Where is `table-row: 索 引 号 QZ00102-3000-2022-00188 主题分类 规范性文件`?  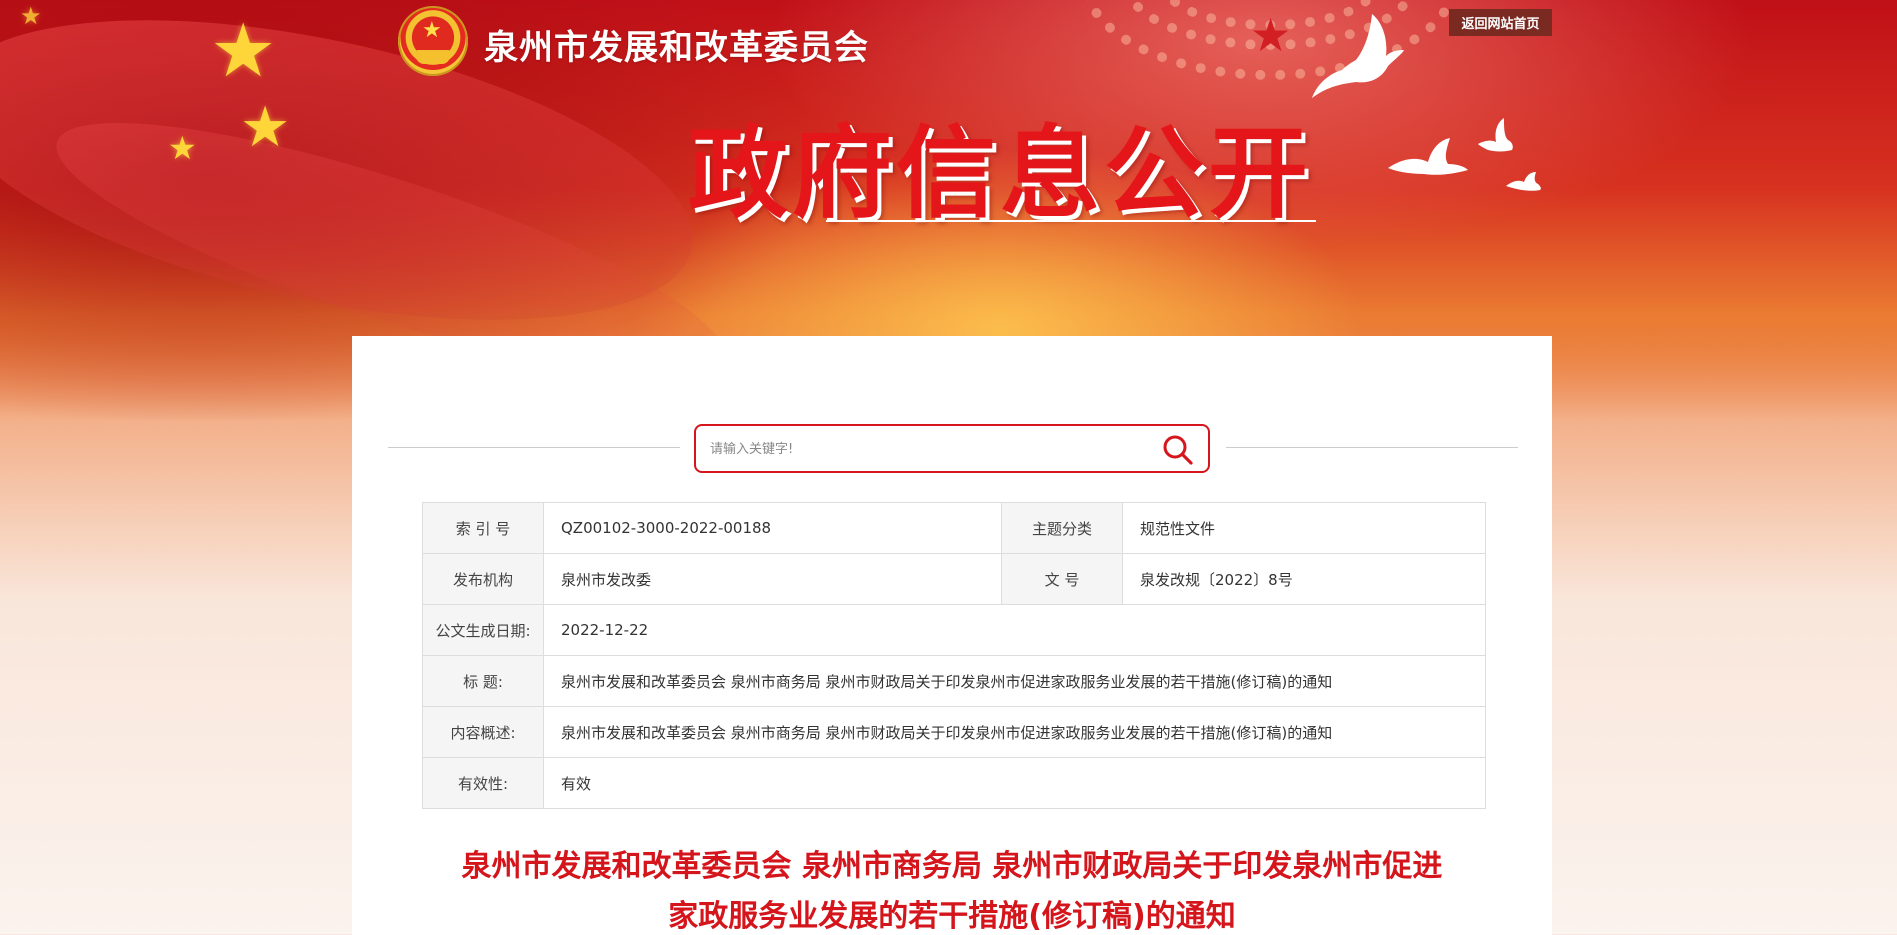 table-row: 索 引 号 QZ00102-3000-2022-00188 主题分类 规范性文件 is located at coordinates (954, 528).